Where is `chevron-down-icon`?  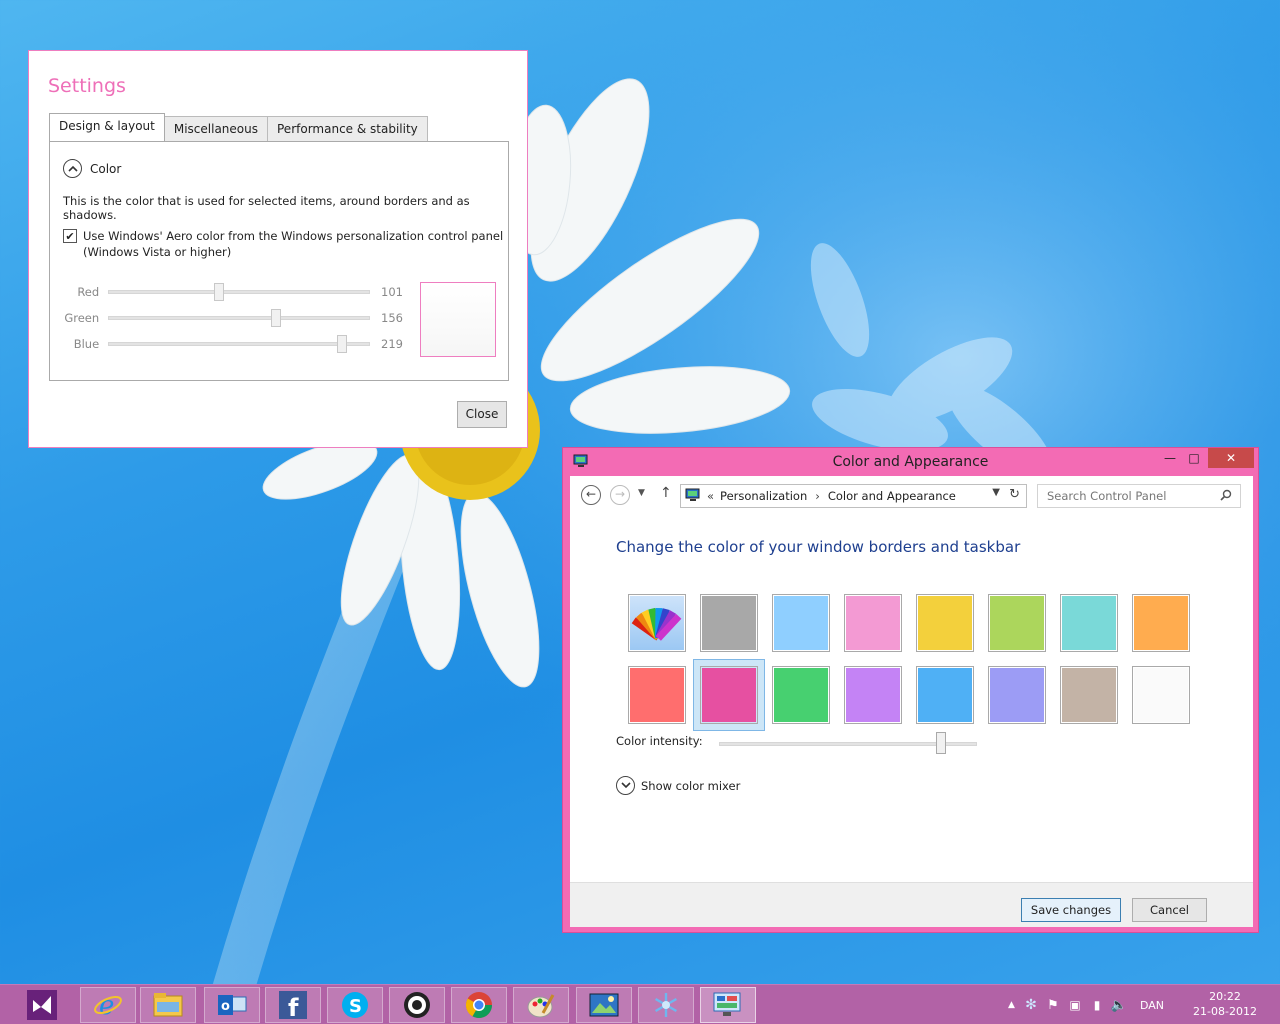 chevron-down-icon is located at coordinates (625, 785).